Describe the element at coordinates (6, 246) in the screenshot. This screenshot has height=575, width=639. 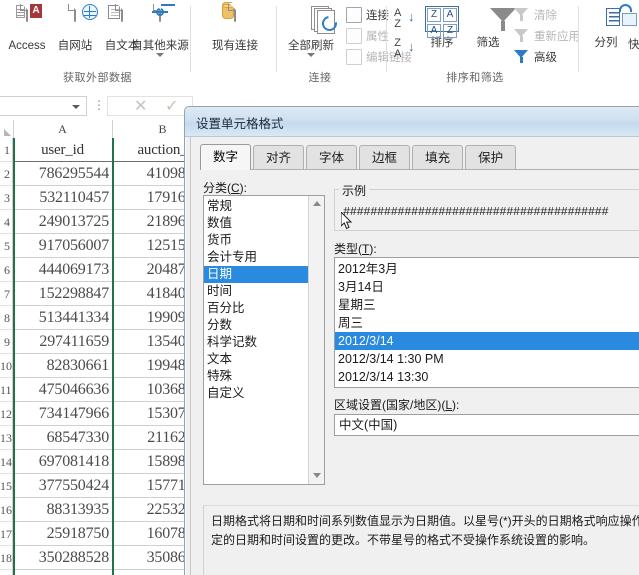
I see `row-header: 5` at that location.